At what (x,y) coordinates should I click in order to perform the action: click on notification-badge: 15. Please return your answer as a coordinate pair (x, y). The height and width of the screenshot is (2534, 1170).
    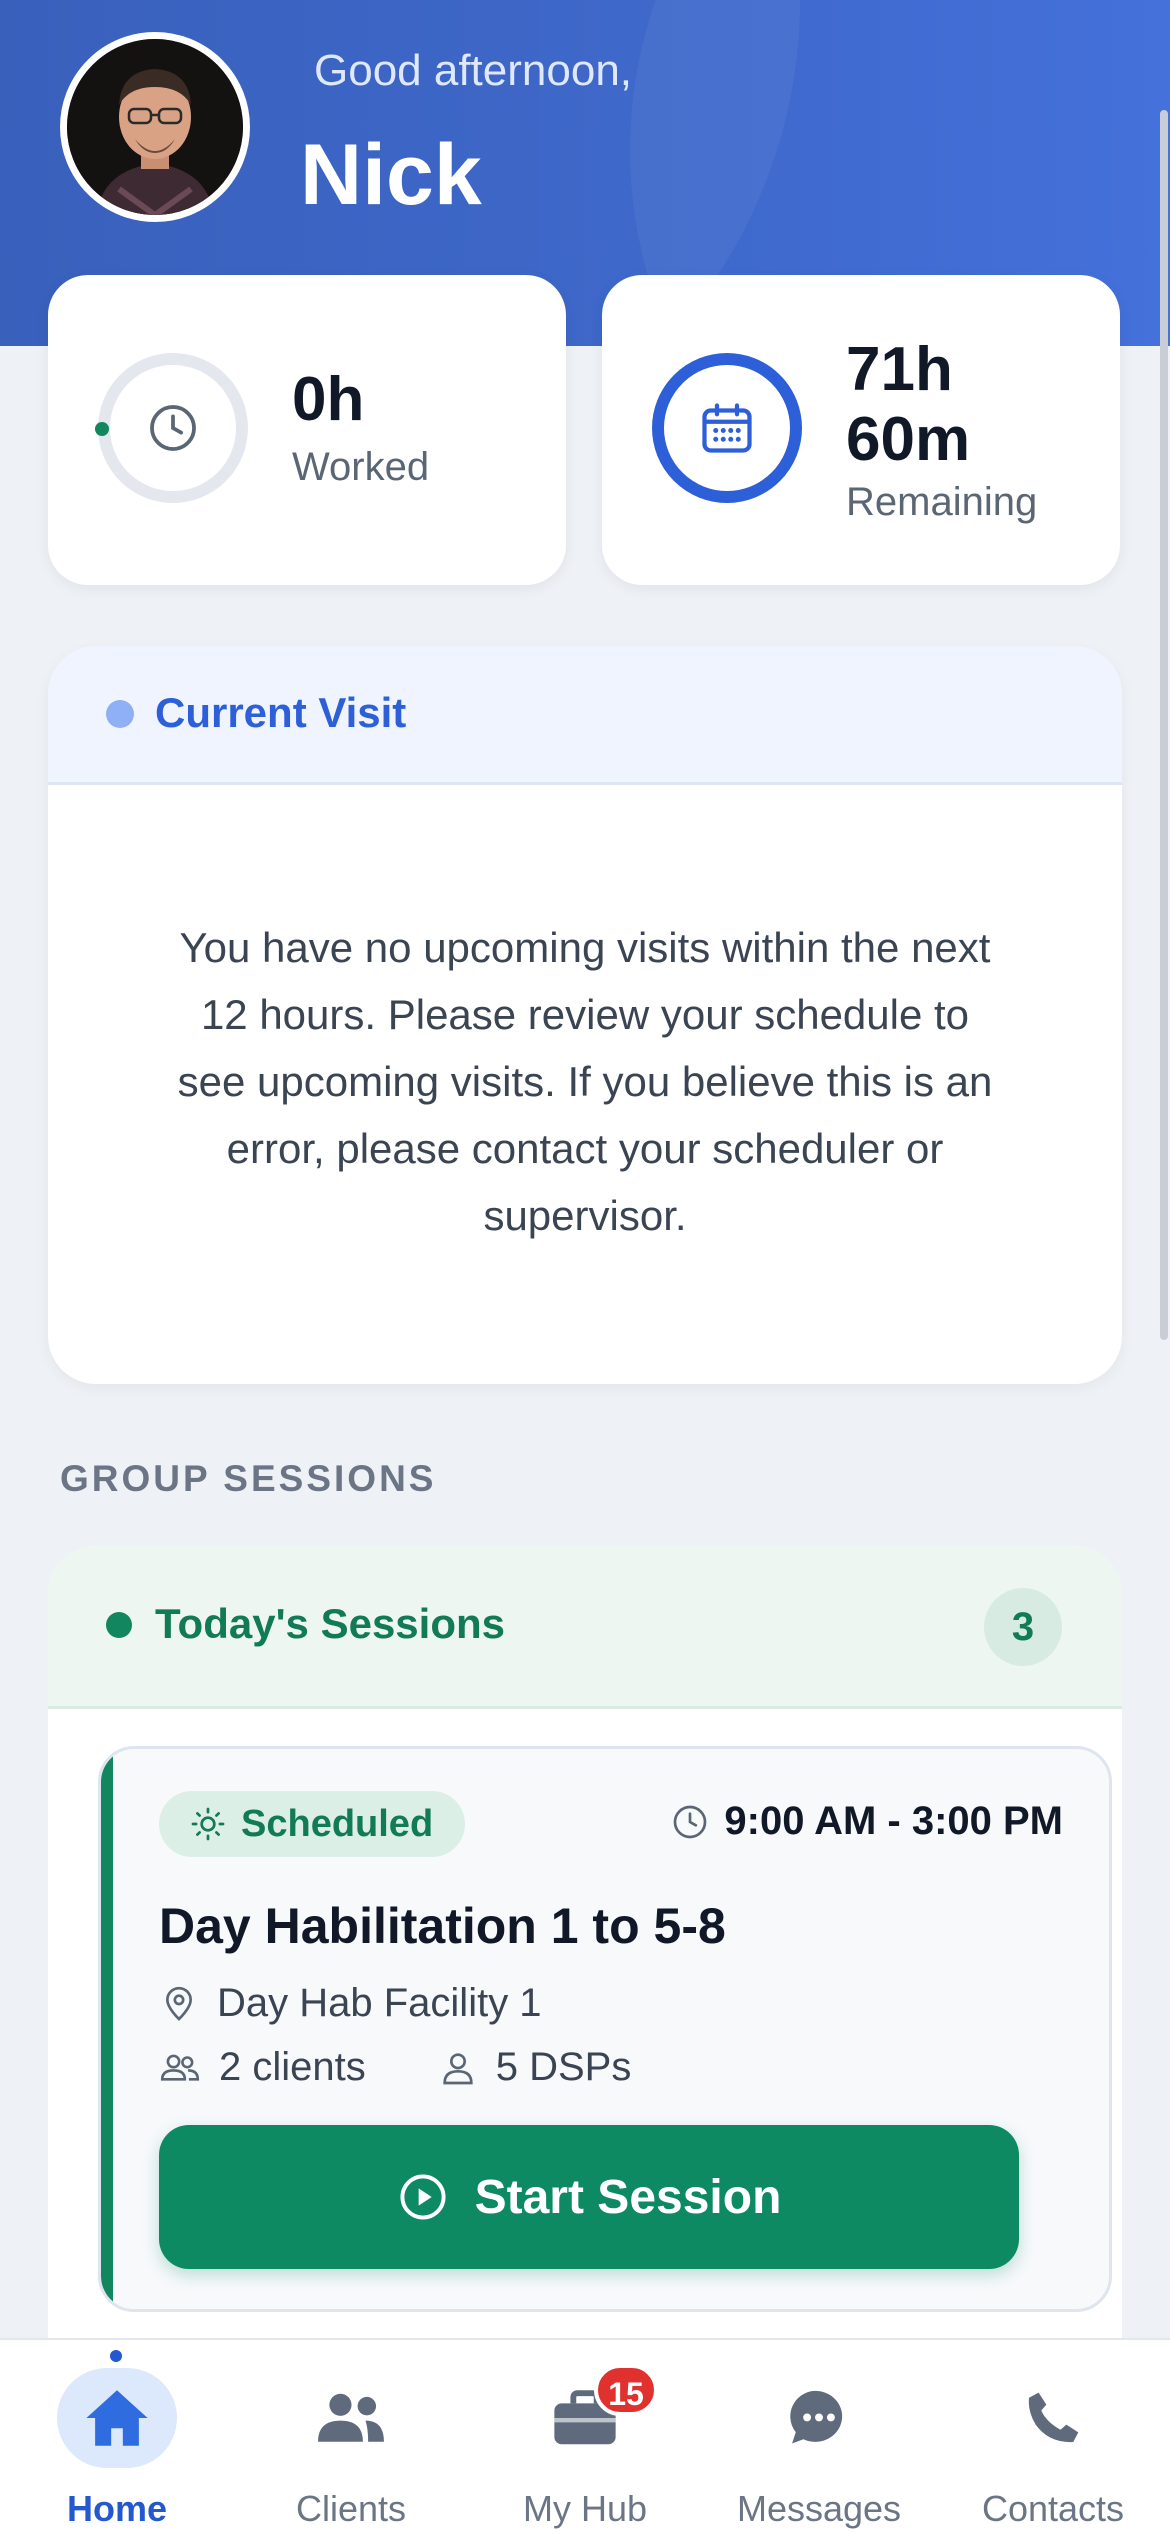
    Looking at the image, I should click on (626, 2390).